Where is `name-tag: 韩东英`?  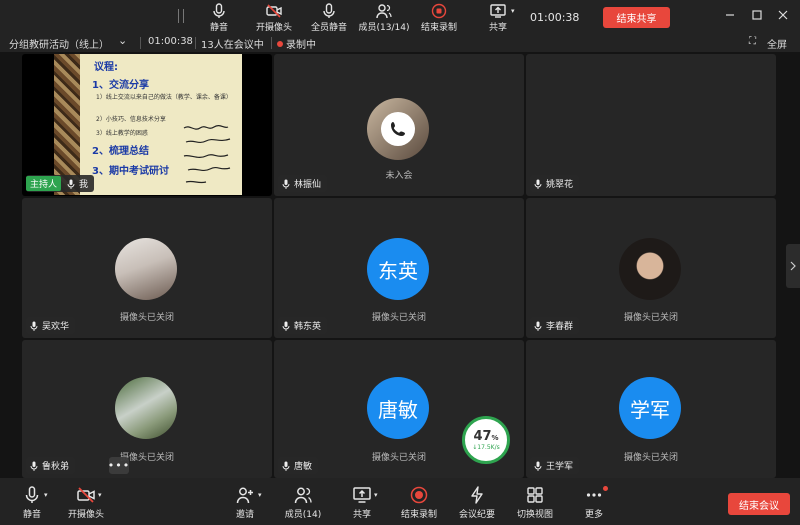
name-tag: 韩东英 is located at coordinates (303, 325).